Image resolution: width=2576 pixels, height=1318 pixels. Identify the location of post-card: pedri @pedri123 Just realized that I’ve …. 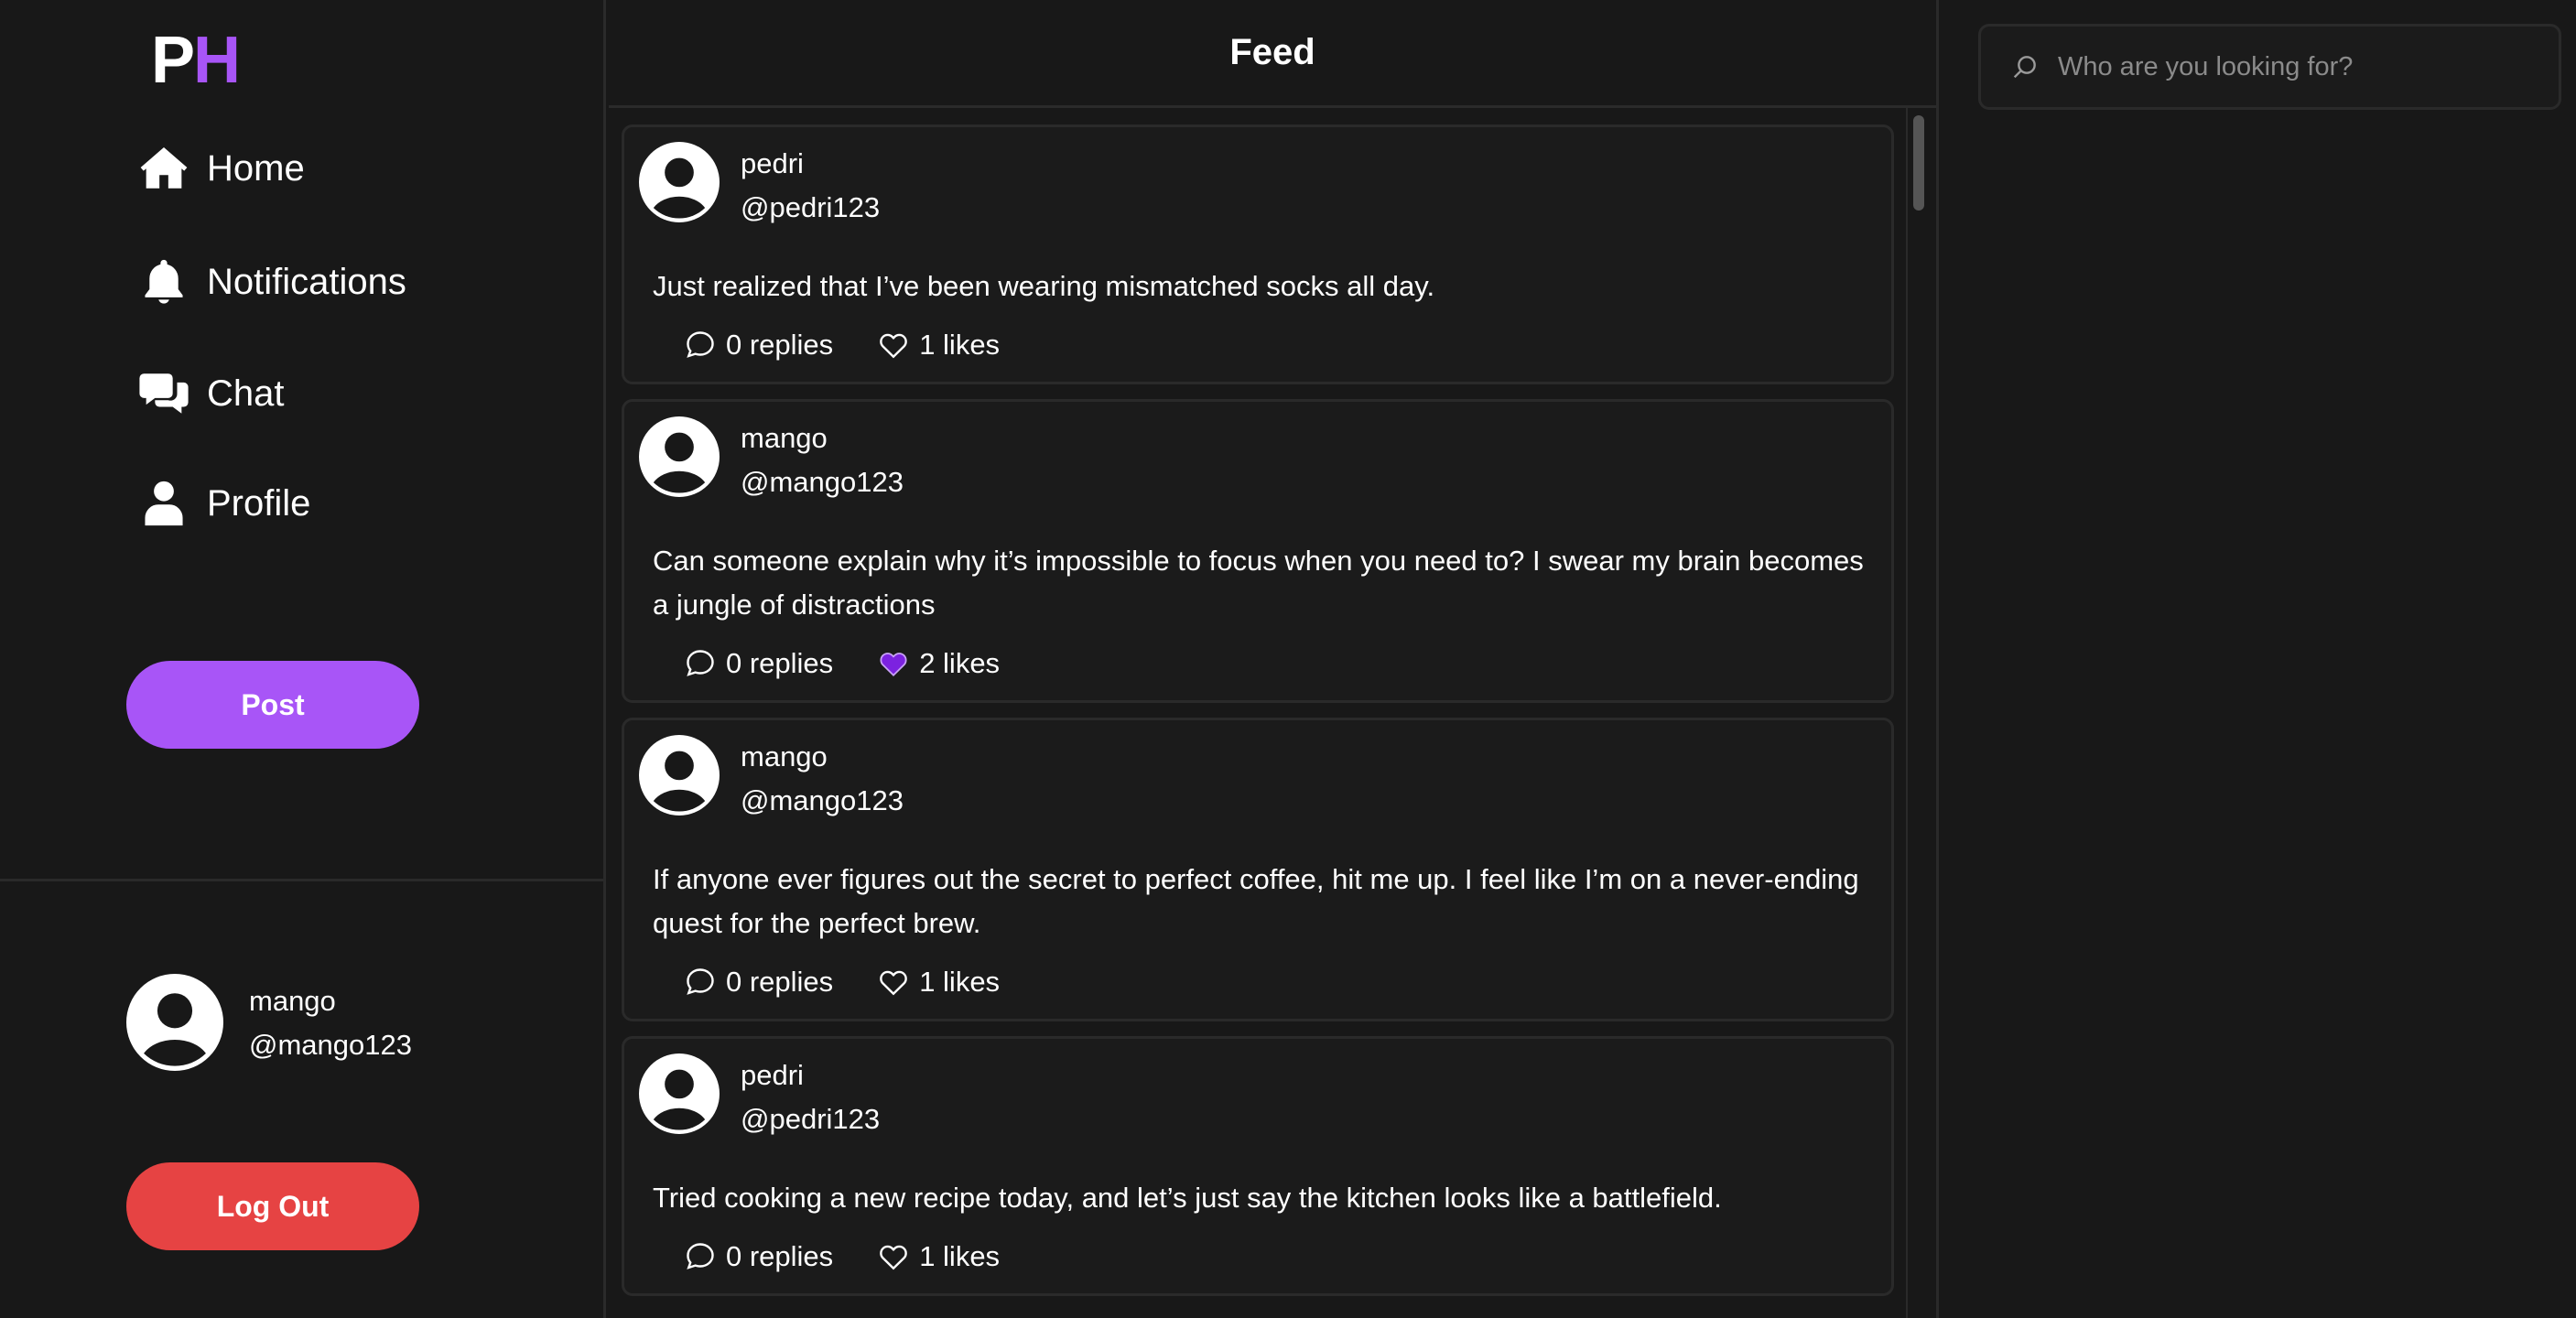
(1258, 254).